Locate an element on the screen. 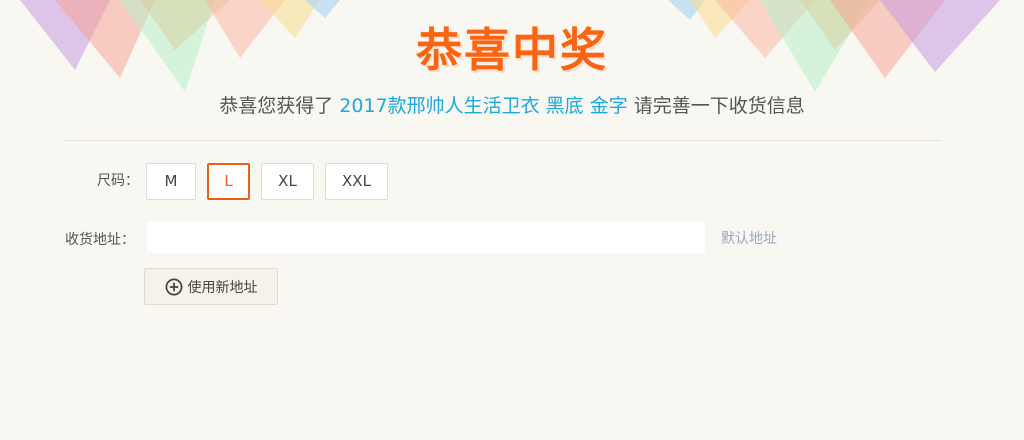  size-option-m: M is located at coordinates (171, 181).